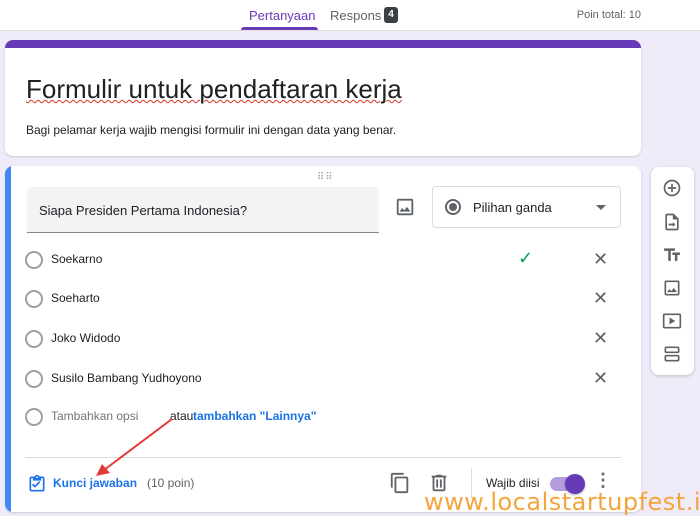  What do you see at coordinates (562, 502) in the screenshot?
I see `watermark-text: www.localstartupfest.id` at bounding box center [562, 502].